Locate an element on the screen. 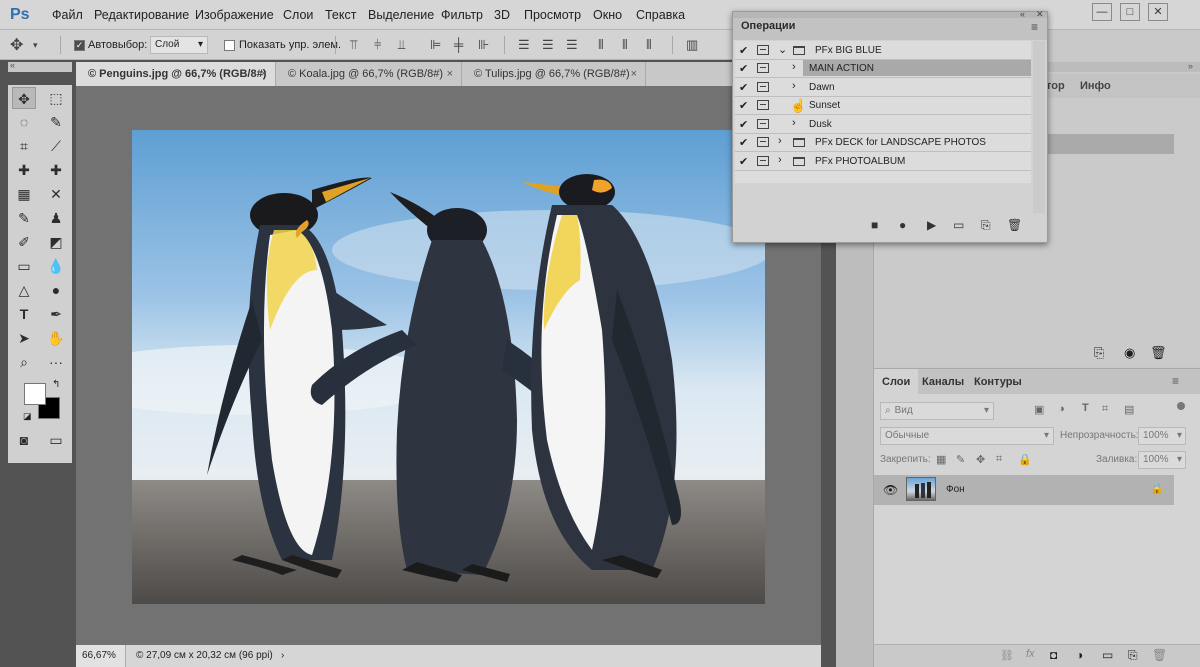 This screenshot has height=667, width=1200. quick-select-tool-icon: ✎ is located at coordinates (56, 122).